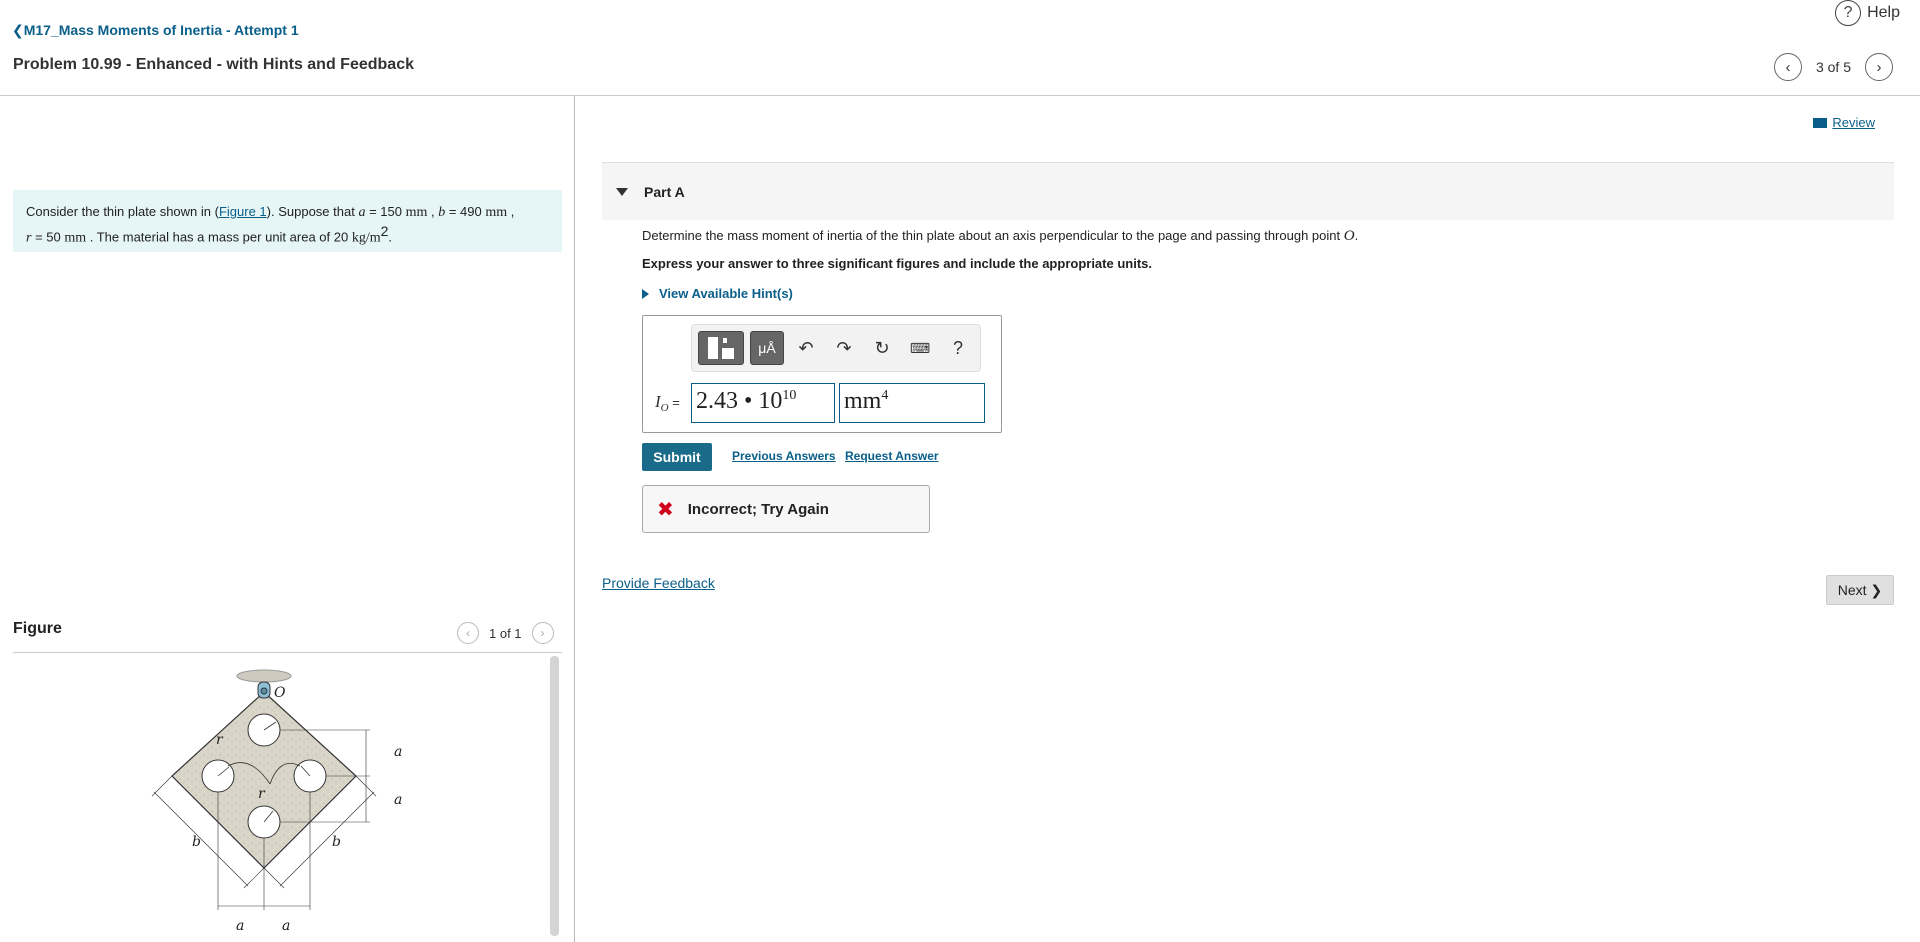 The width and height of the screenshot is (1920, 942). What do you see at coordinates (465, 211) in the screenshot?
I see `value-b: = 490` at bounding box center [465, 211].